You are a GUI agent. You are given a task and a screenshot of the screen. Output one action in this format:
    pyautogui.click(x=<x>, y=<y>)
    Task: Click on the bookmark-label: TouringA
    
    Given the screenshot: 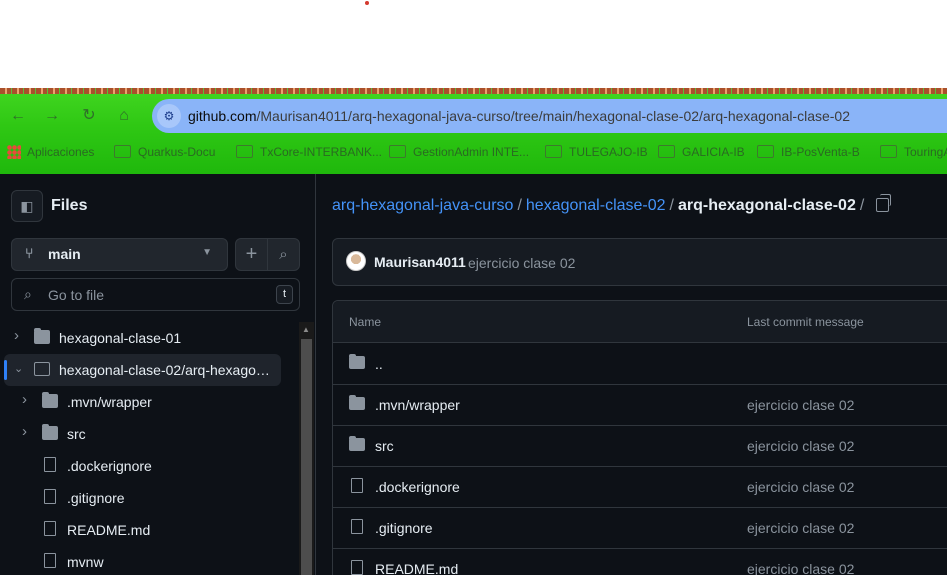 What is the action you would take?
    pyautogui.click(x=925, y=152)
    